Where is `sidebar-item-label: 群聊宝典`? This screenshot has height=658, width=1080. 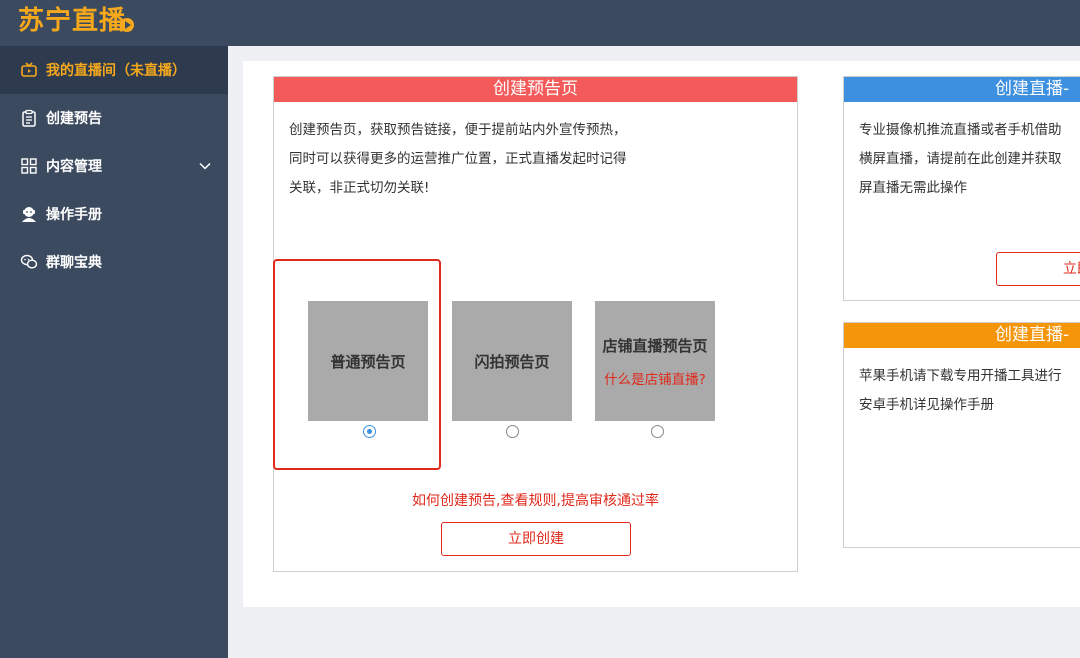 sidebar-item-label: 群聊宝典 is located at coordinates (74, 263).